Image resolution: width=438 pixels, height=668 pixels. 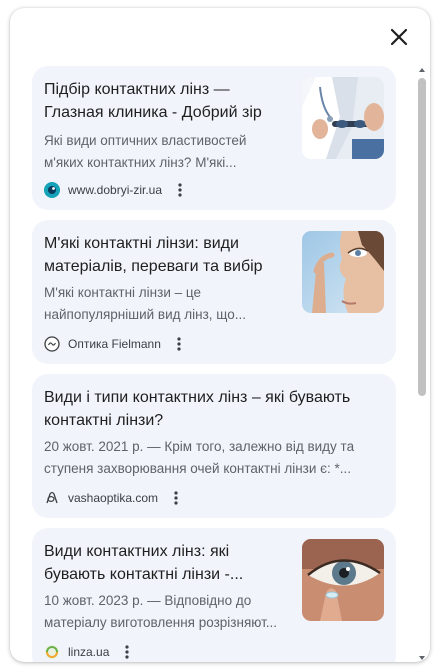 I want to click on source-name: Оптика Fielmann, so click(x=114, y=344).